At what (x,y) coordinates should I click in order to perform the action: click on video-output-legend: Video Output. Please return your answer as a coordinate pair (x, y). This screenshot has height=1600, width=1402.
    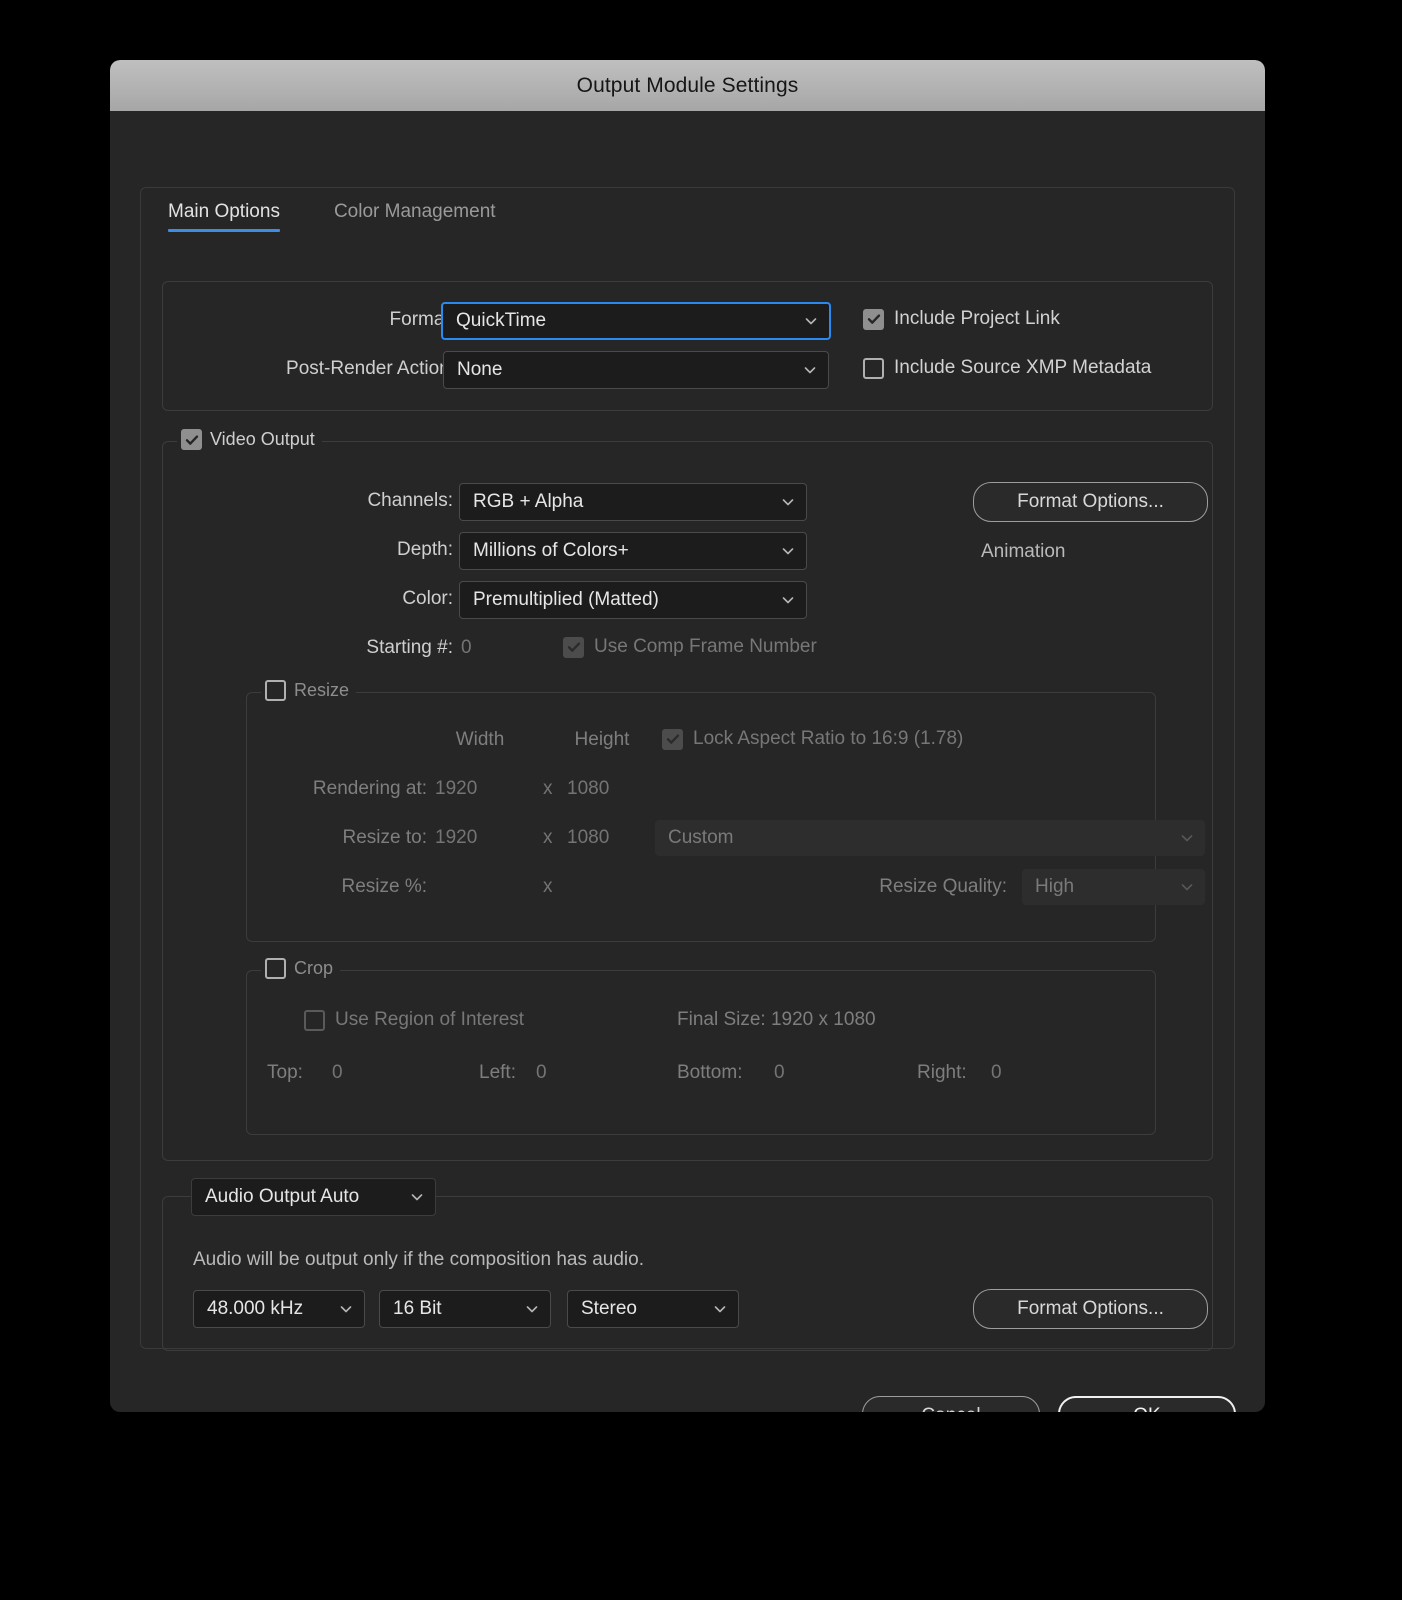
    Looking at the image, I should click on (249, 439).